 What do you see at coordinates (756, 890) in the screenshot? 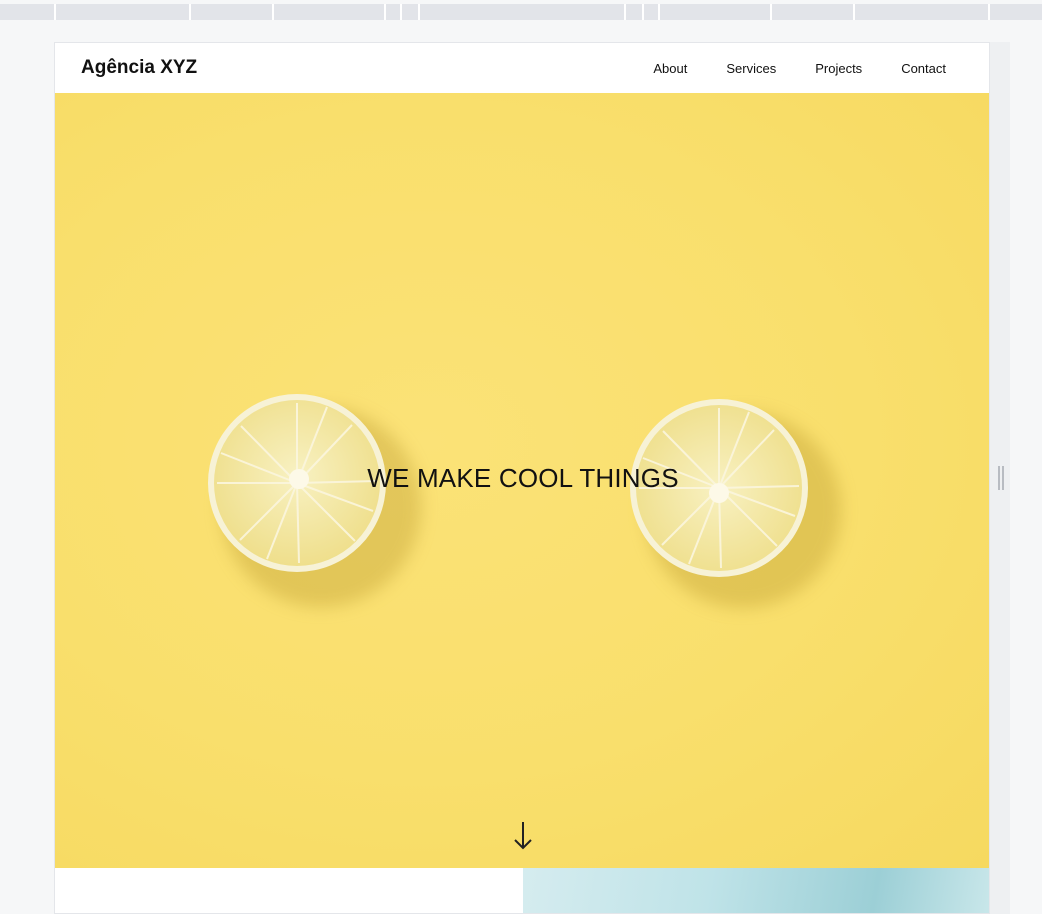
I see `section-image` at bounding box center [756, 890].